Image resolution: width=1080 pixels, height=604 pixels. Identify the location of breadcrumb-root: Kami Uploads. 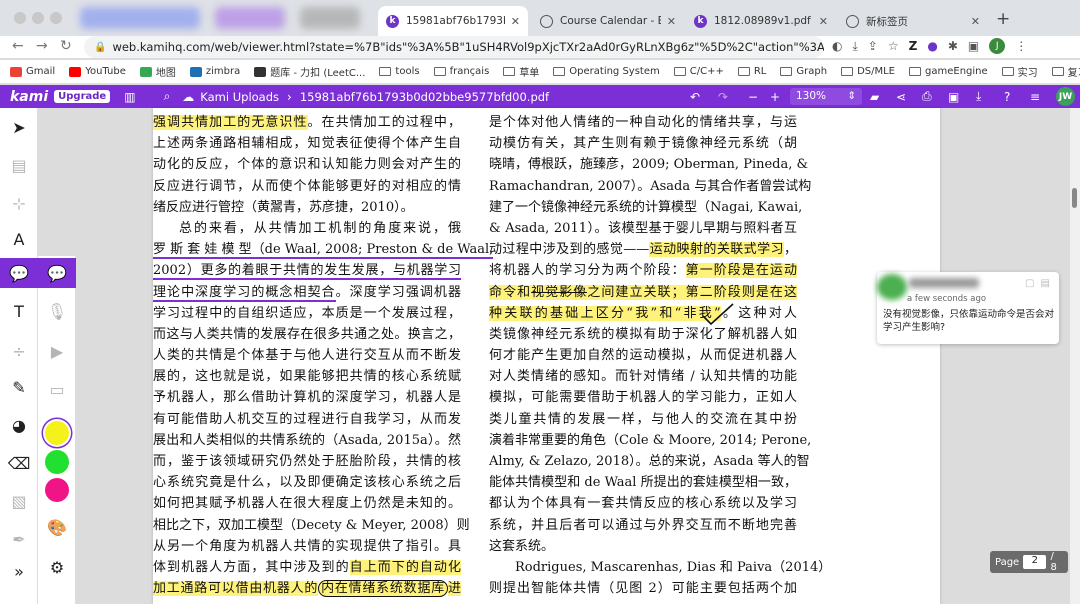
(239, 97).